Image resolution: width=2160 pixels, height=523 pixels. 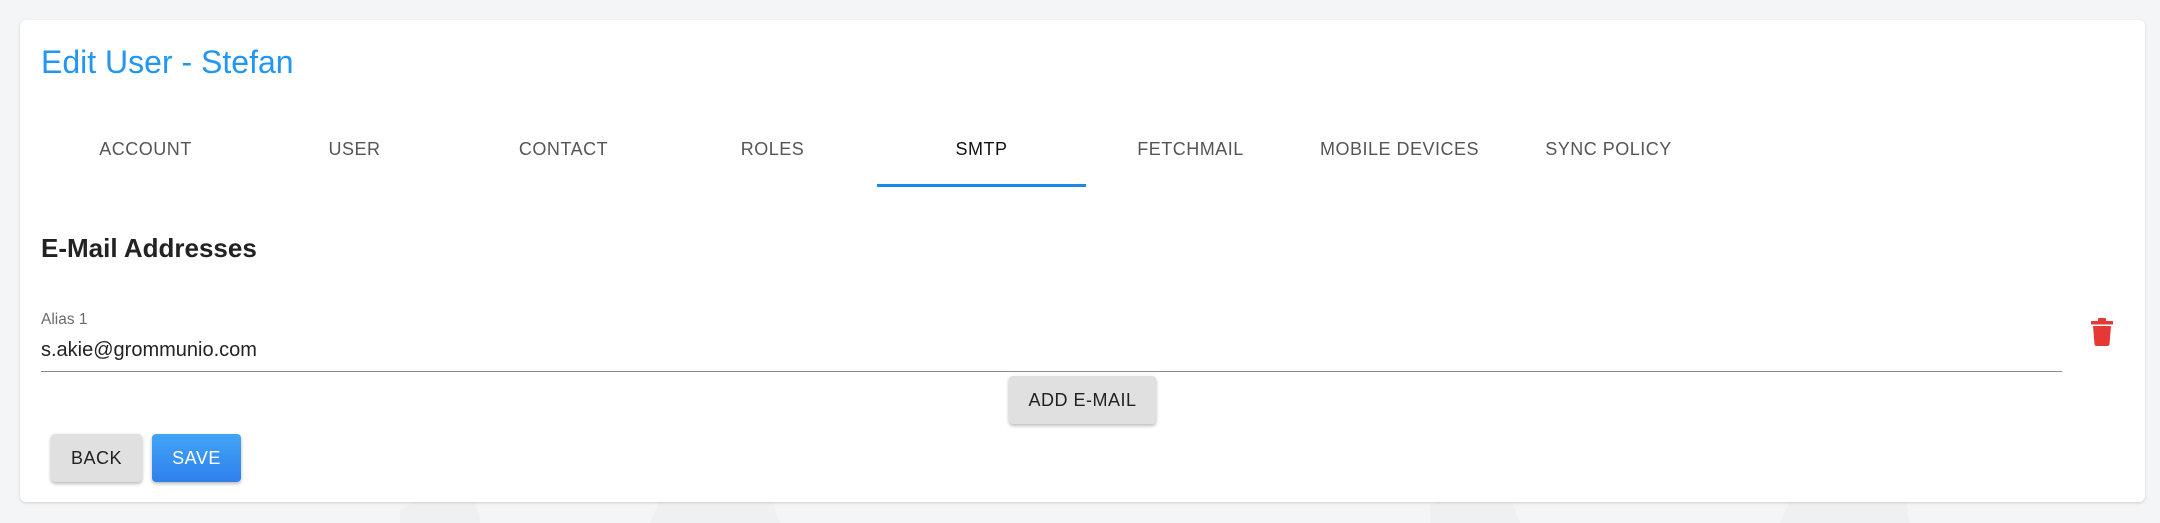 What do you see at coordinates (1399, 149) in the screenshot?
I see `tab-mobile-devices: MOBILE DEVICES` at bounding box center [1399, 149].